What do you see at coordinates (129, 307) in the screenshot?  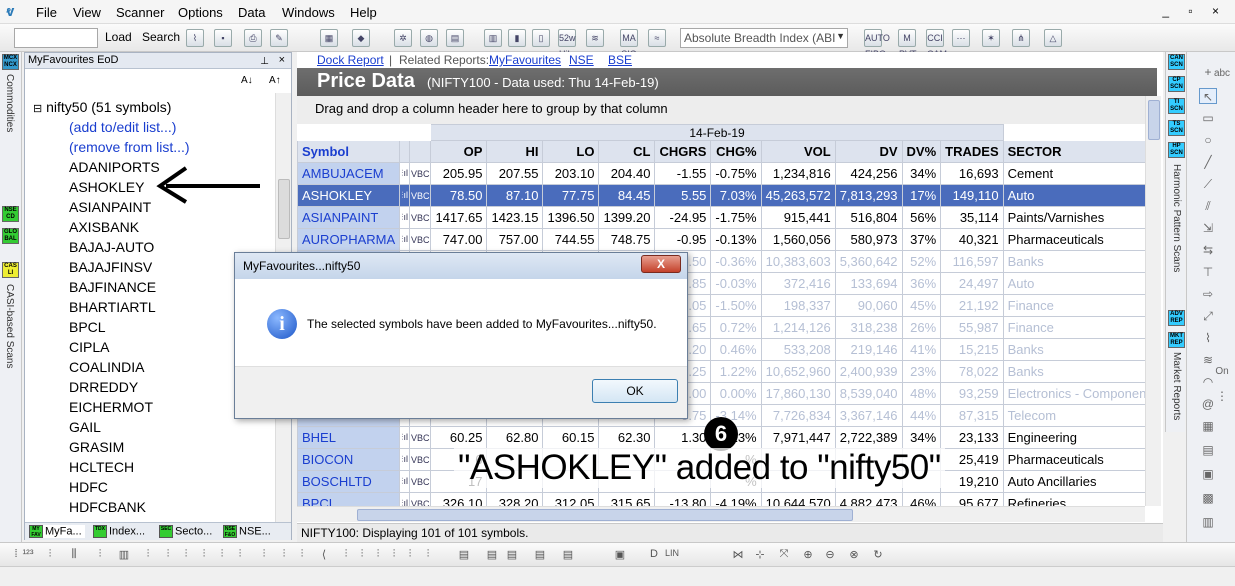 I see `favourite-symbol: BHARTIARTL` at bounding box center [129, 307].